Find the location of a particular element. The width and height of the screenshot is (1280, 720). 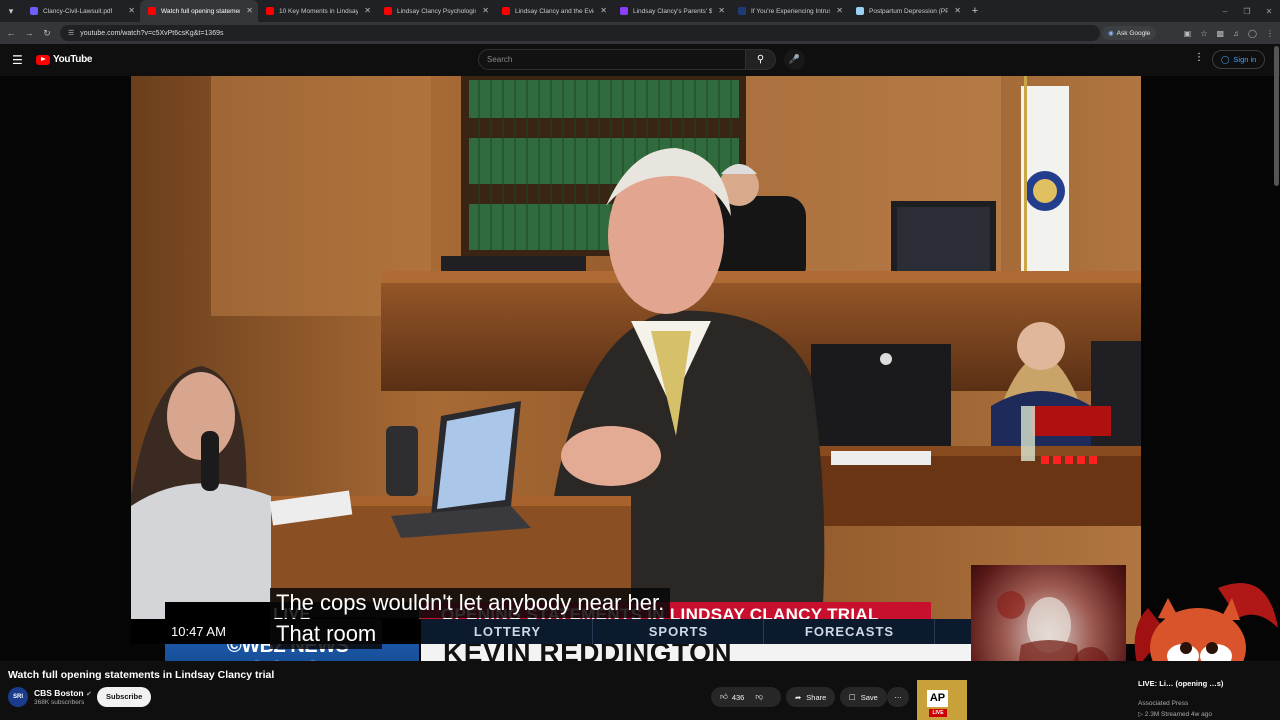

back-icon: ← is located at coordinates (11, 33).